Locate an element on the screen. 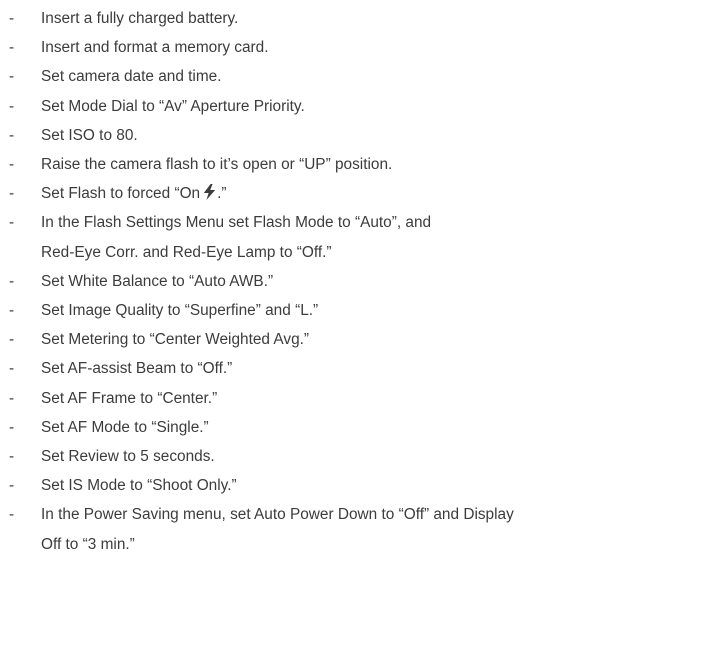  item-text-continuation: Red-Eye Corr. and Red-Eye Lamp to “Off.” is located at coordinates (186, 252).